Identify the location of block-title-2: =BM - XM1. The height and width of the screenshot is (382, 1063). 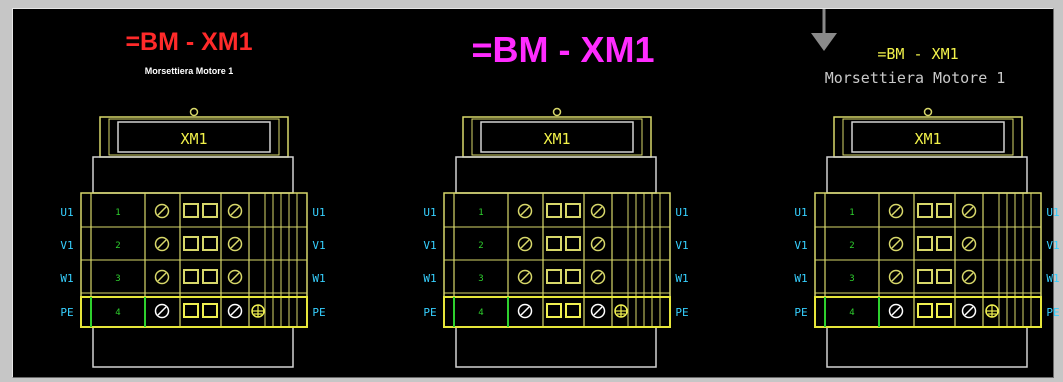
(563, 49).